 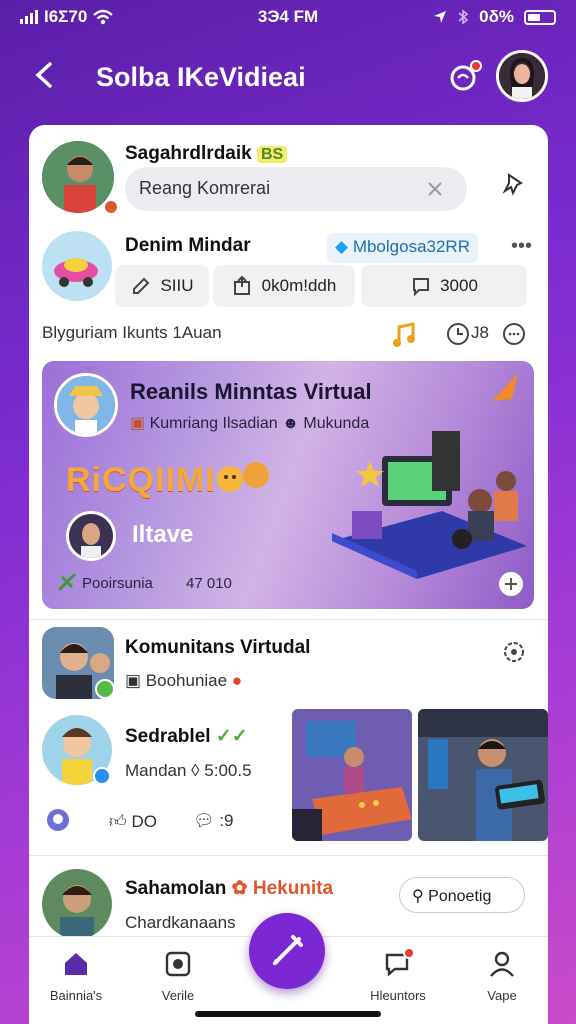 I want to click on action-button-edit: SIIU, so click(x=162, y=286).